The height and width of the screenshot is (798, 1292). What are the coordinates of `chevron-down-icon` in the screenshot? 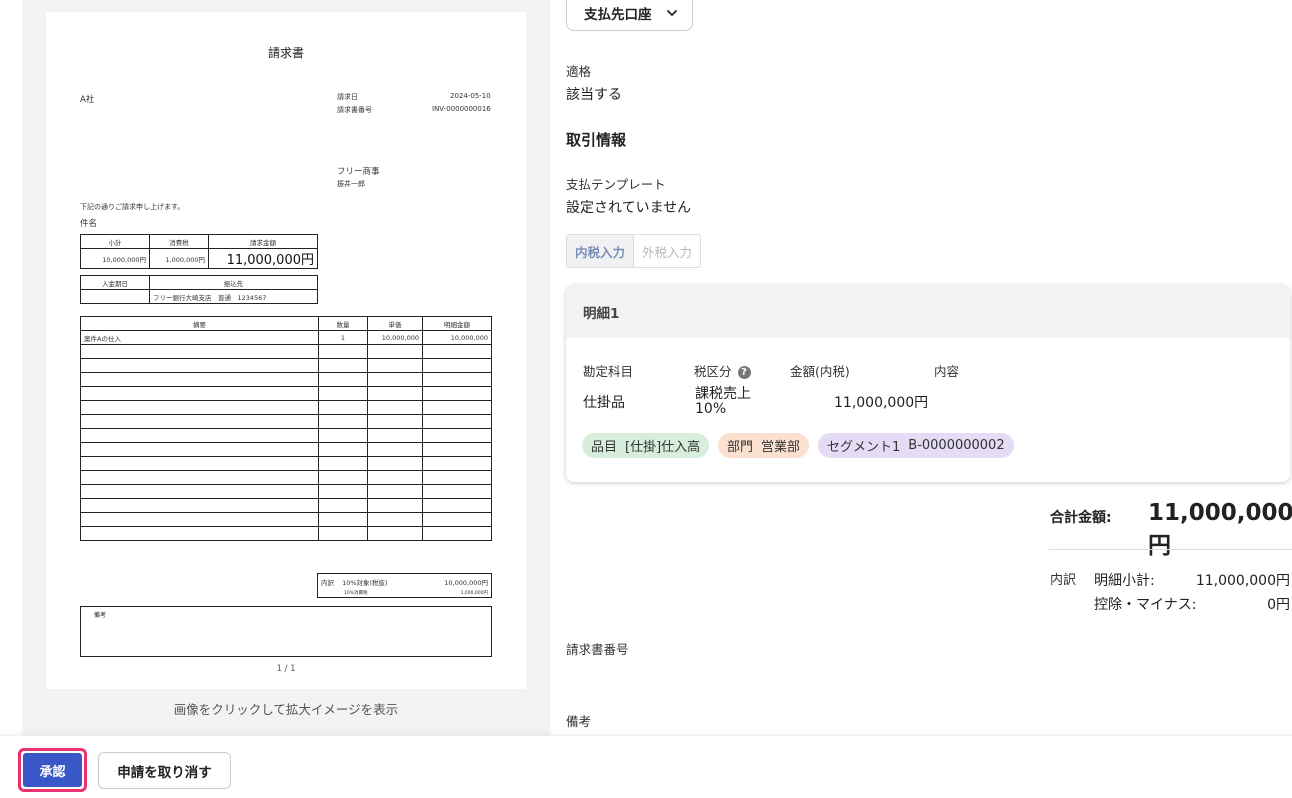 It's located at (671, 12).